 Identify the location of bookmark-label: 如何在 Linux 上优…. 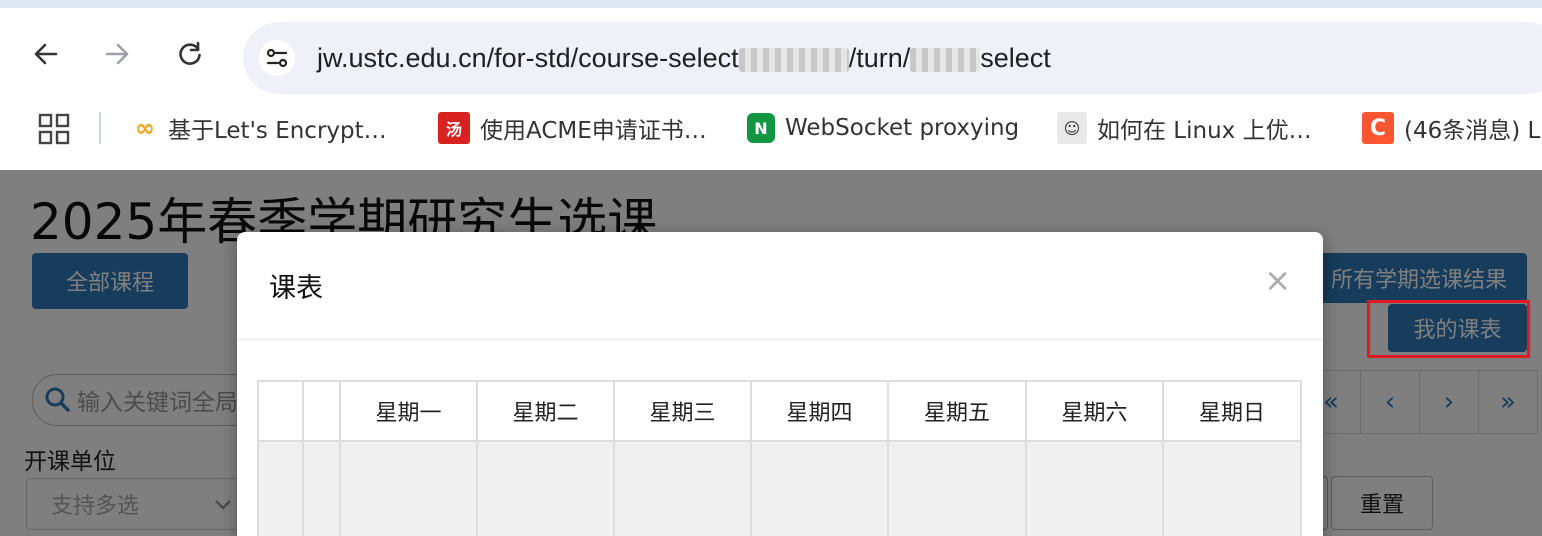
(1204, 131).